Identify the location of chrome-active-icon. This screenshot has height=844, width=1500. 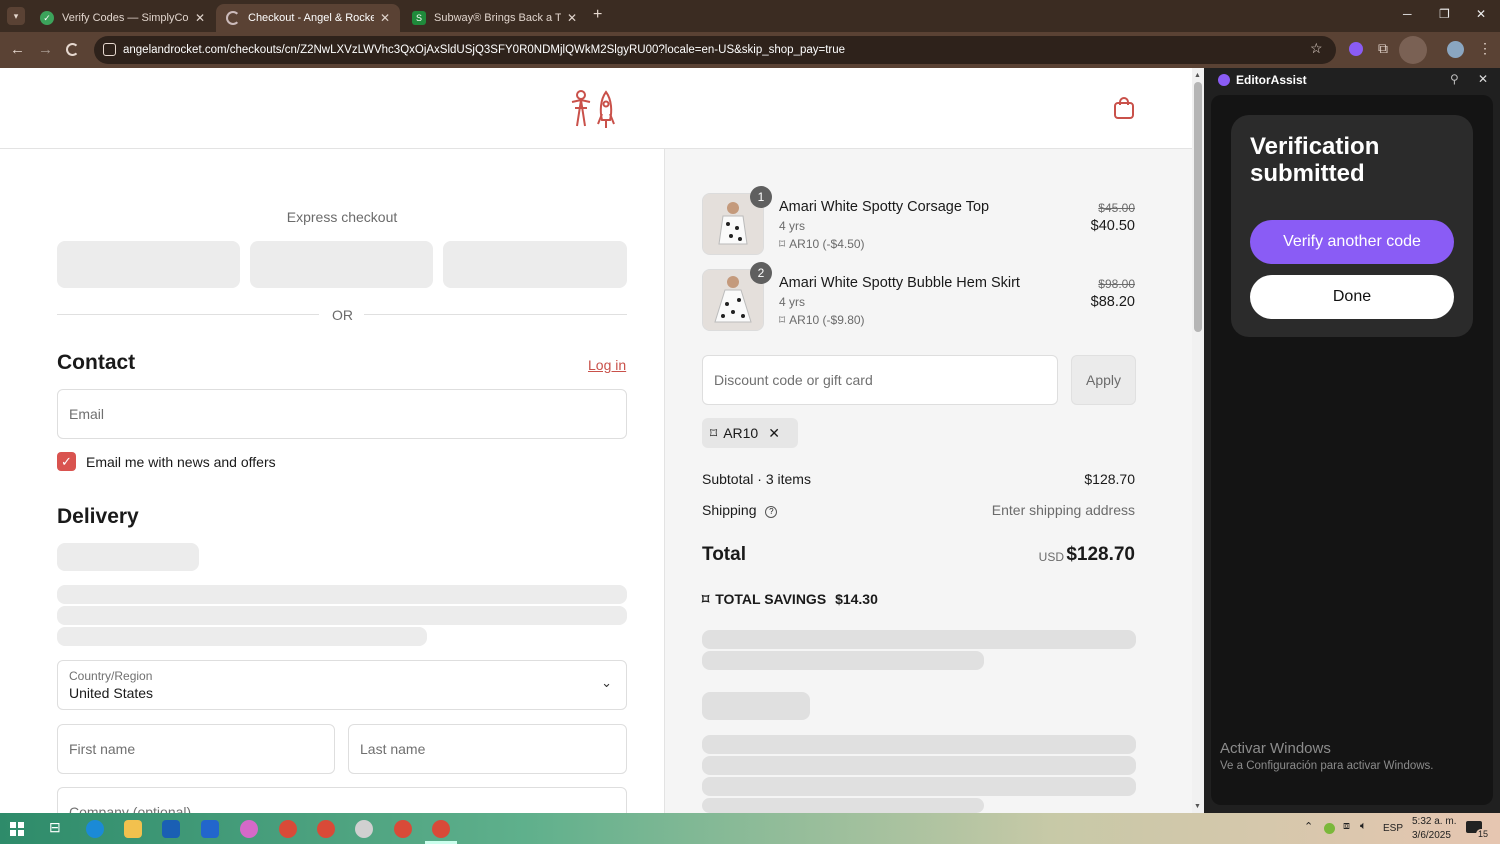
(441, 829).